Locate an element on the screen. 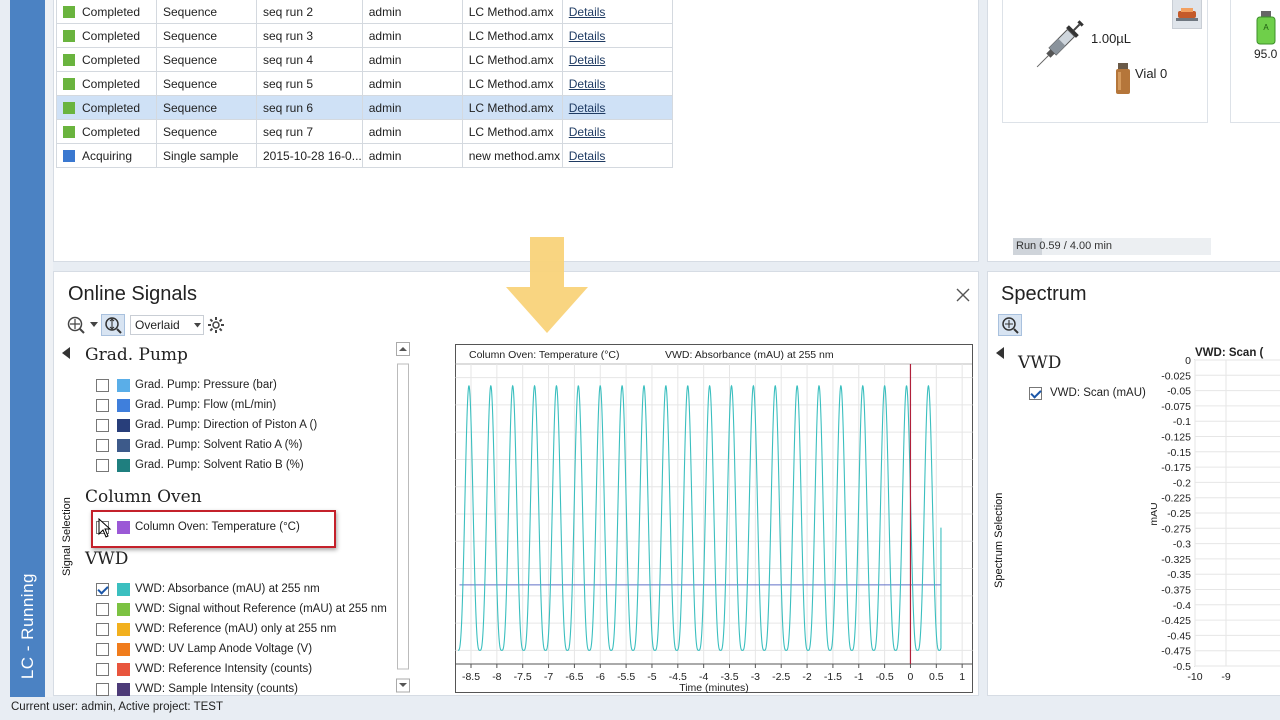 Image resolution: width=1280 pixels, height=720 pixels. cell-text: seq run 2 is located at coordinates (288, 11).